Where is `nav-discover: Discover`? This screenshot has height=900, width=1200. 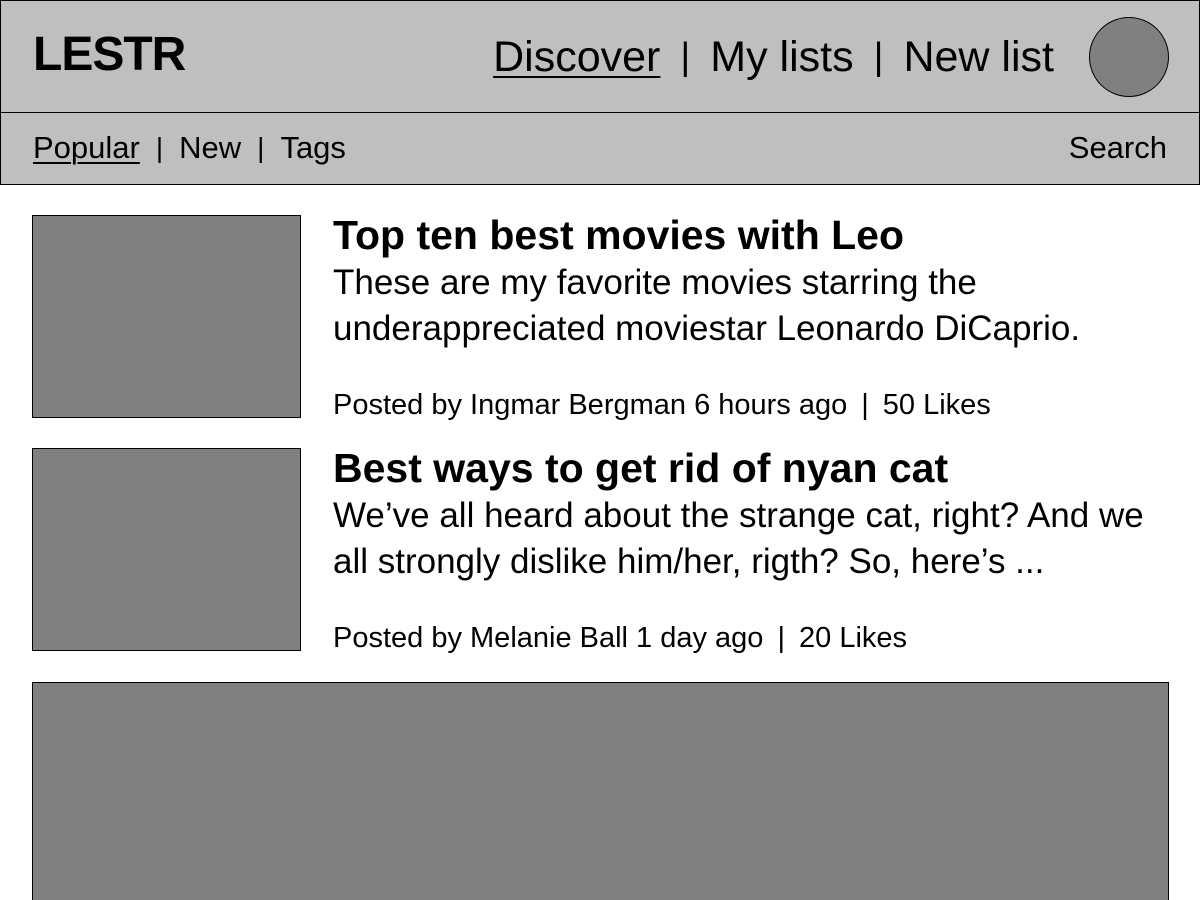
nav-discover: Discover is located at coordinates (576, 57).